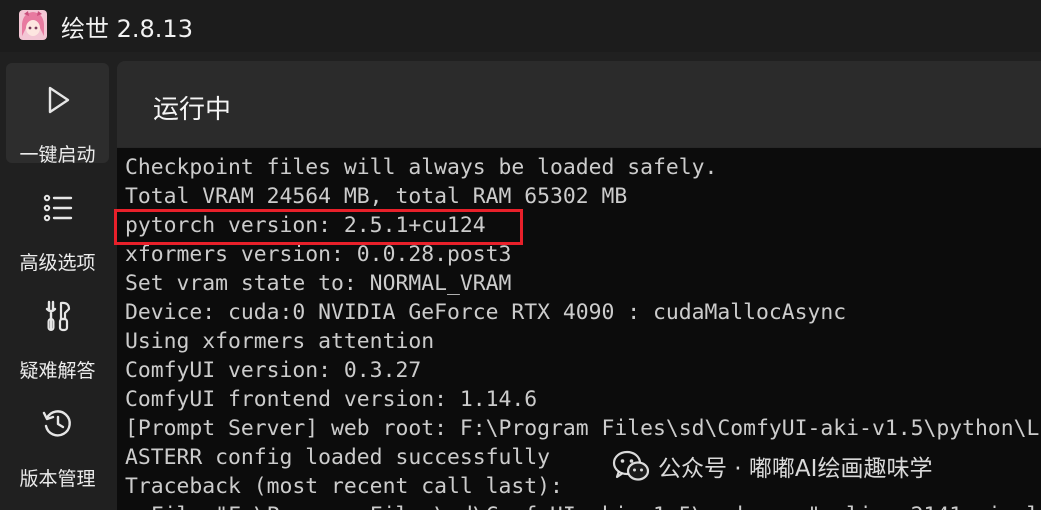  What do you see at coordinates (57, 155) in the screenshot?
I see `sidebar-item-label: 一键启动` at bounding box center [57, 155].